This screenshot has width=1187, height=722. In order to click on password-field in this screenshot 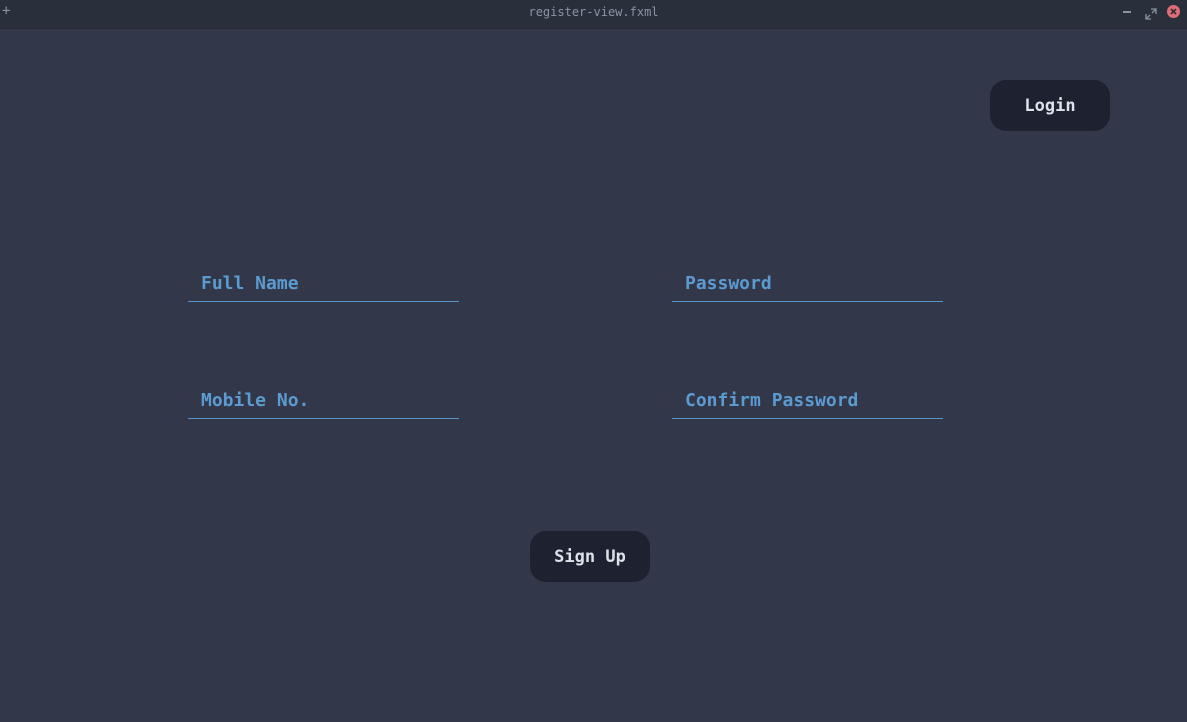, I will do `click(807, 284)`.